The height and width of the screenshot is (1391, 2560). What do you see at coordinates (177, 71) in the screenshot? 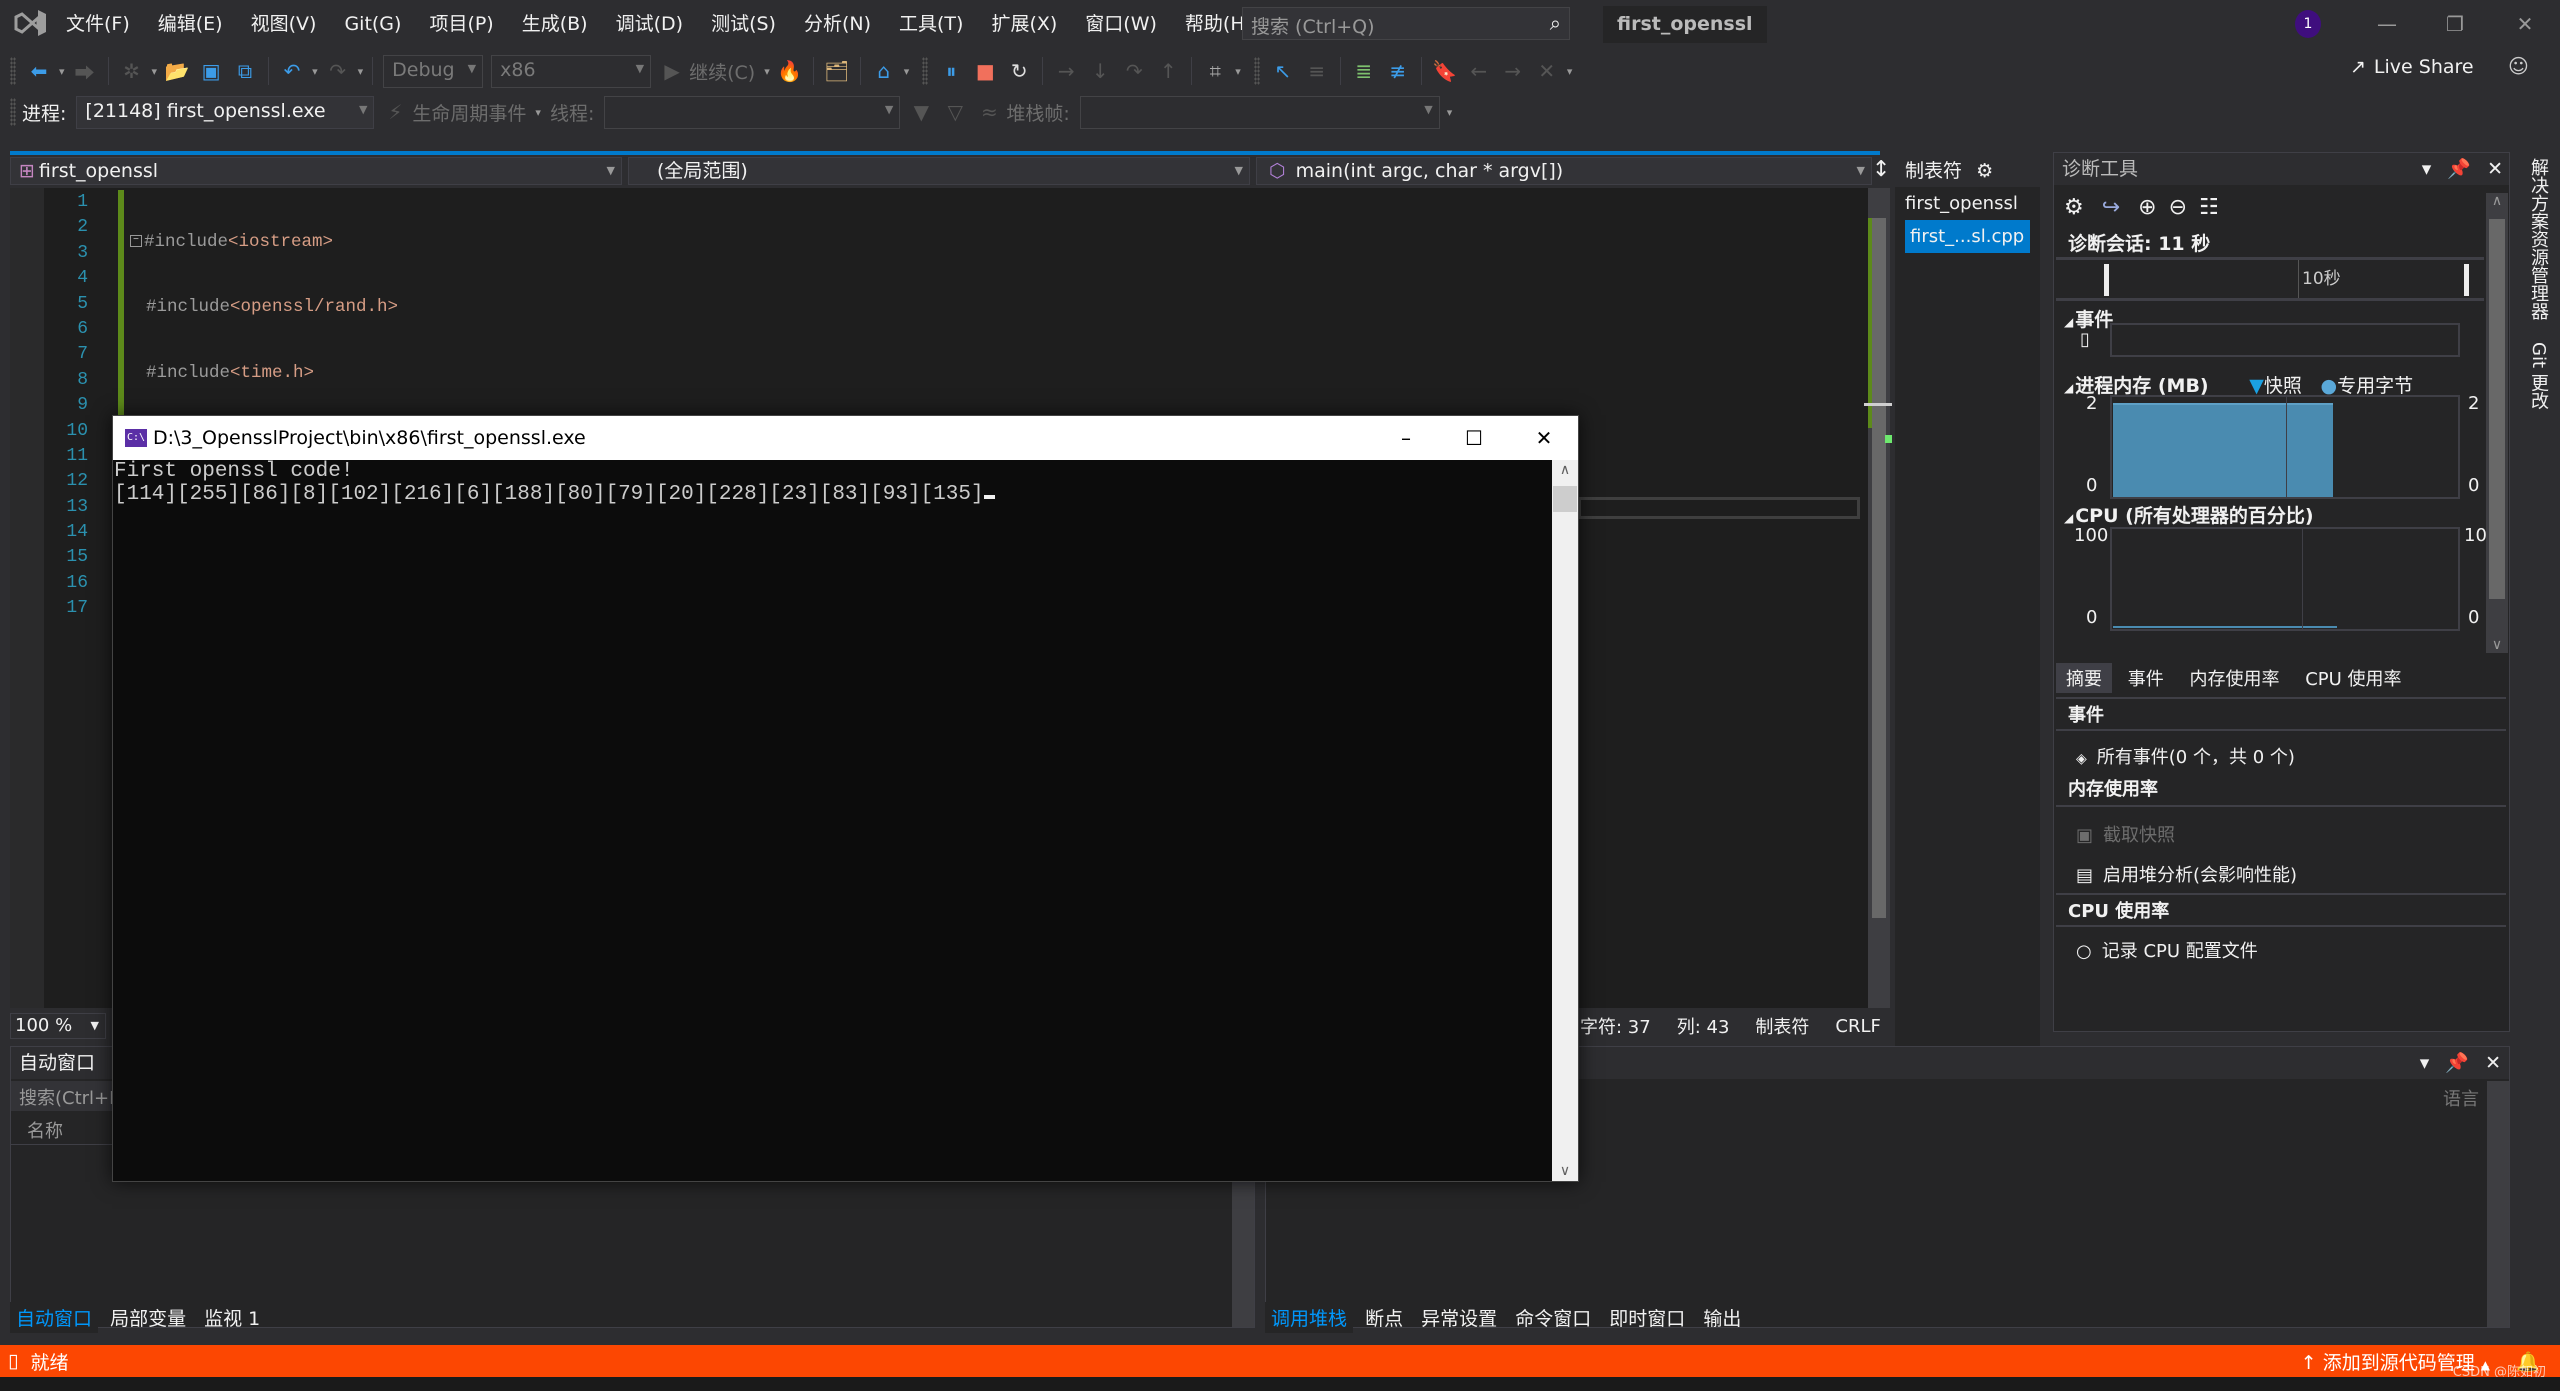
I see `open-file-icon: 📂` at bounding box center [177, 71].